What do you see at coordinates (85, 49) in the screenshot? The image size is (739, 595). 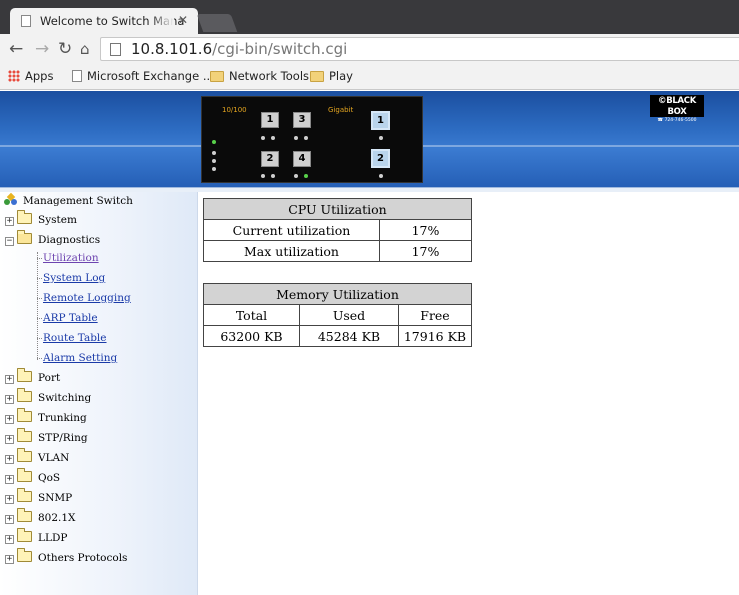 I see `home-icon: ⌂` at bounding box center [85, 49].